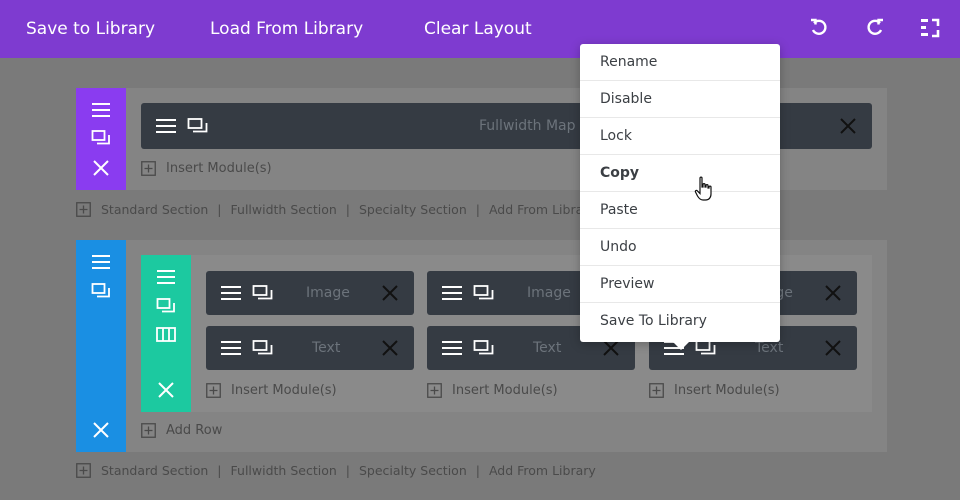  I want to click on save-to-library-button: Save to Library, so click(90, 29).